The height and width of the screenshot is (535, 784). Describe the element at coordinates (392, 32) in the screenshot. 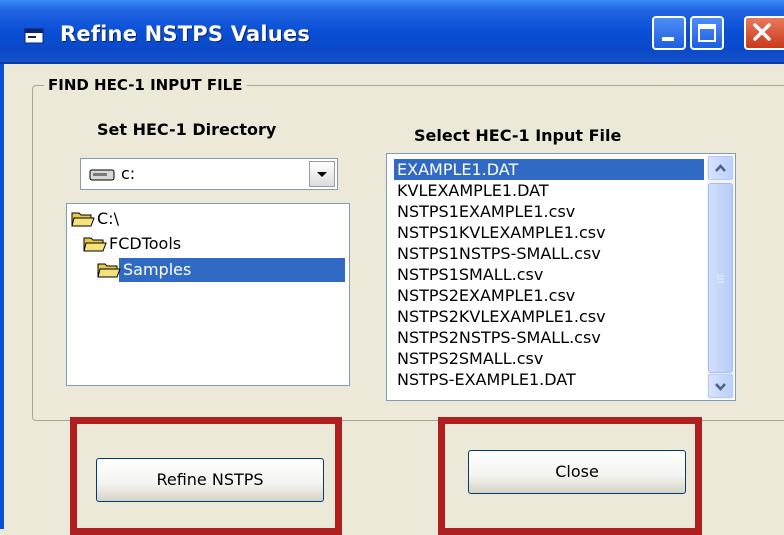

I see `title-bar: Refine NSTPS Values` at that location.